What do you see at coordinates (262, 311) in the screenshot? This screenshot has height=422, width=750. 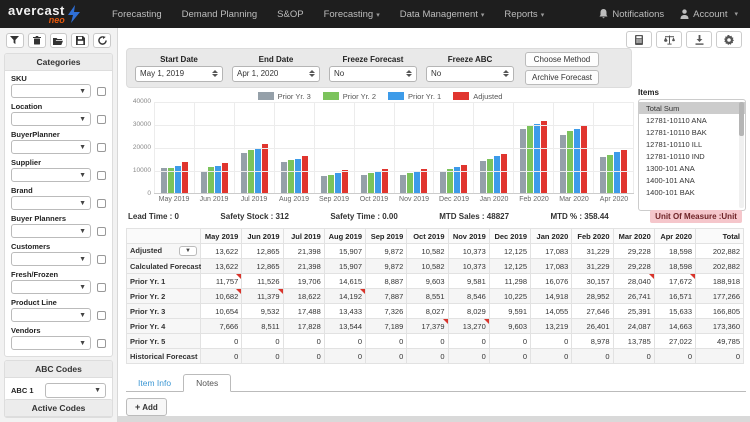 I see `cell: 9,532` at bounding box center [262, 311].